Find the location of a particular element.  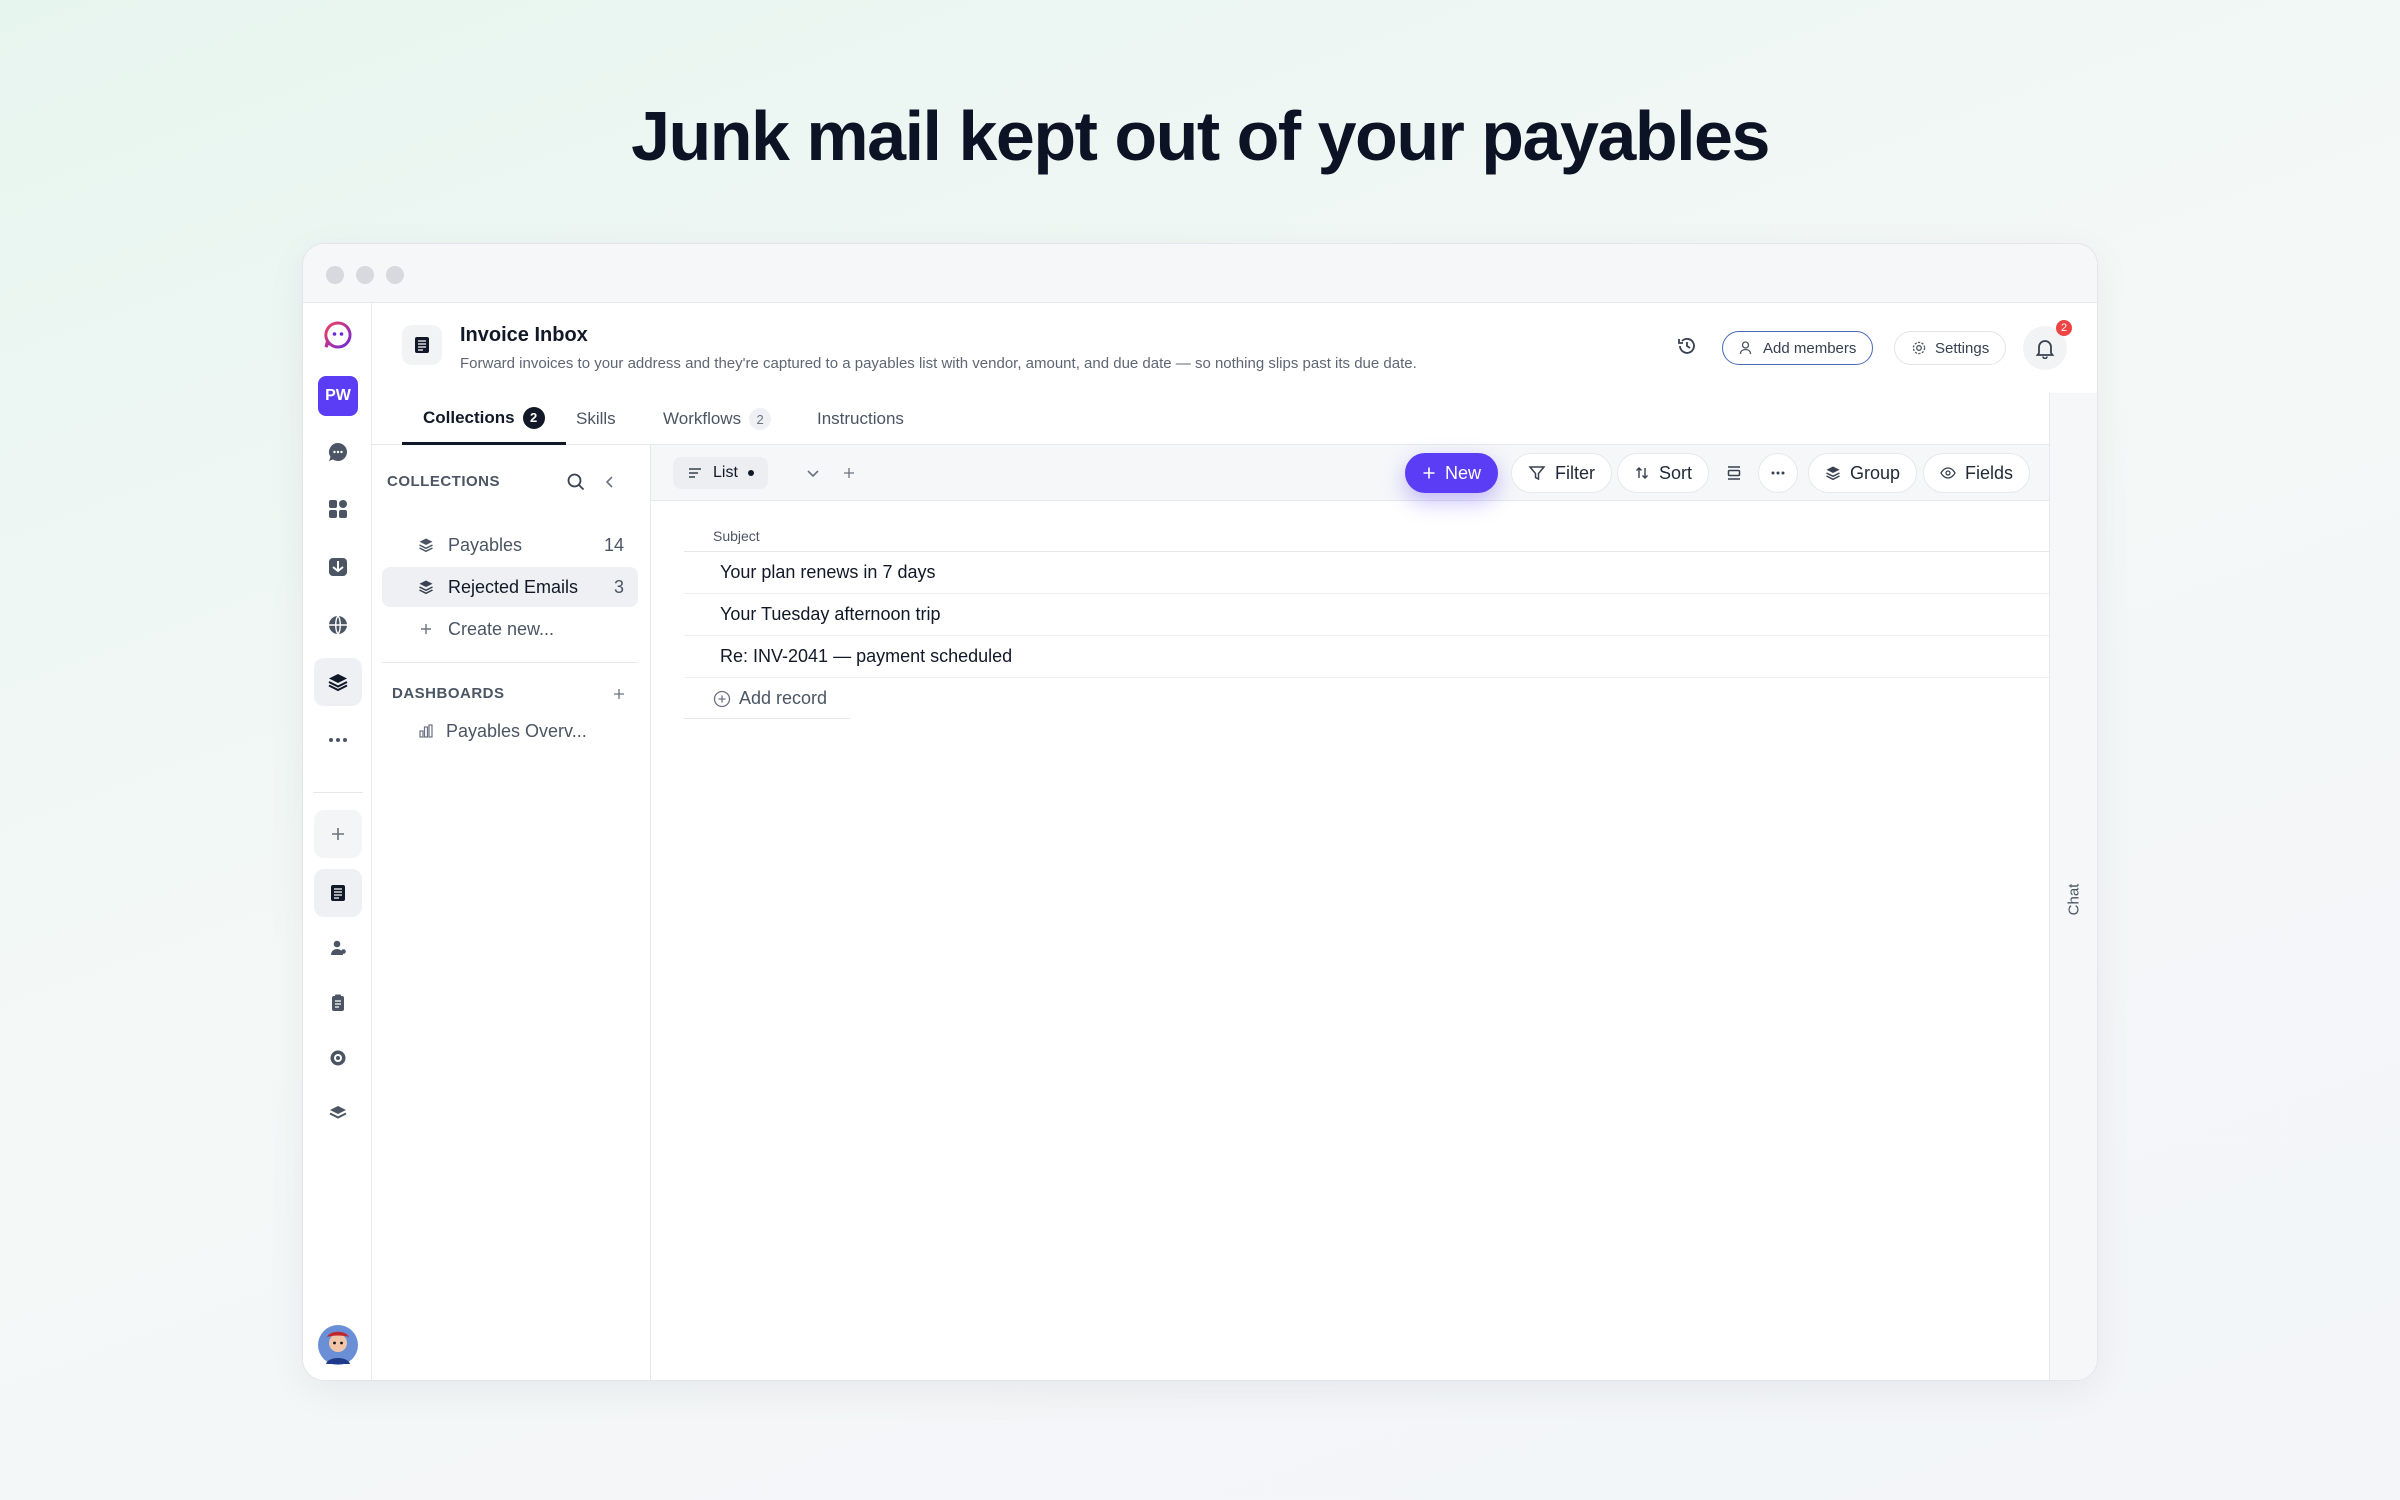

add-members-label: Add members is located at coordinates (1810, 348).